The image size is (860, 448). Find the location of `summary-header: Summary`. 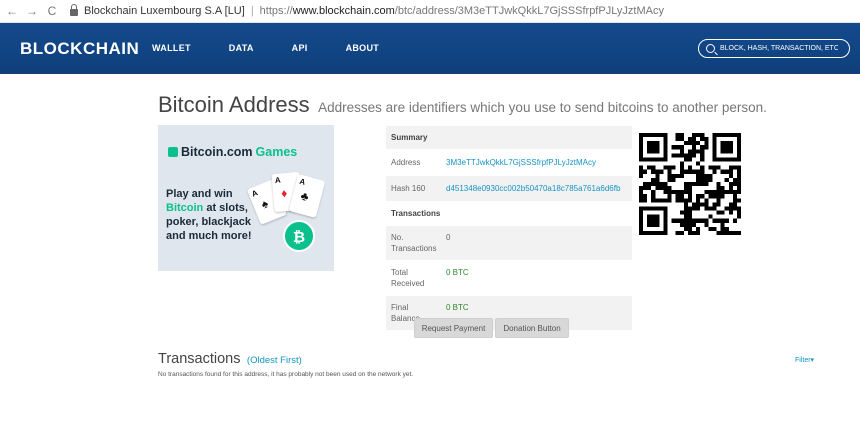

summary-header: Summary is located at coordinates (409, 137).